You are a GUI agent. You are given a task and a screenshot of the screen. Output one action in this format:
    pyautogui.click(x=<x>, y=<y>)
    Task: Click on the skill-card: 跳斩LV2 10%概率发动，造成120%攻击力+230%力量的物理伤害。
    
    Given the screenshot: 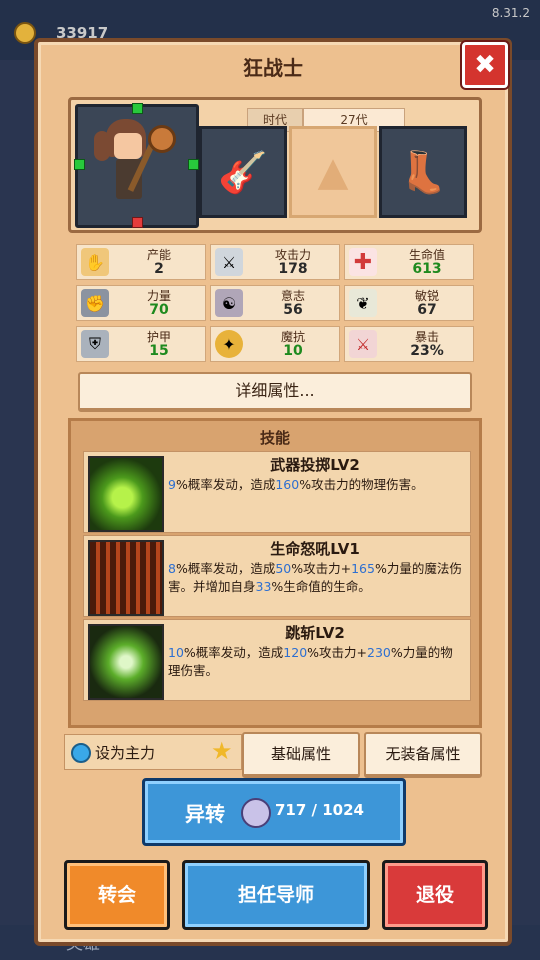 What is the action you would take?
    pyautogui.click(x=277, y=660)
    